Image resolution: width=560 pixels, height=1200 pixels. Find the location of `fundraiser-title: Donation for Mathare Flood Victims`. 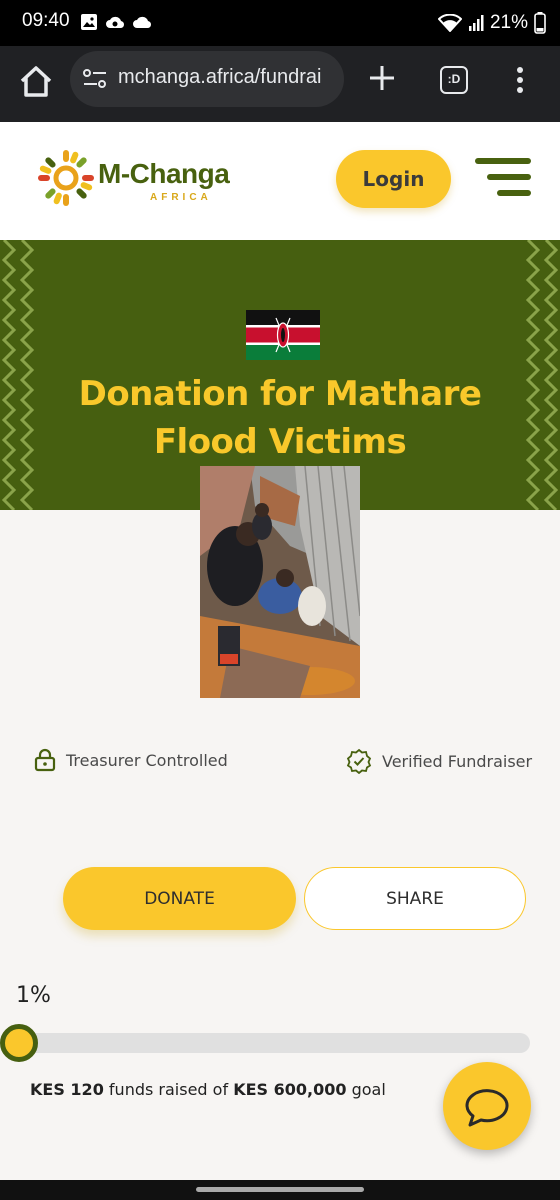

fundraiser-title: Donation for Mathare Flood Victims is located at coordinates (280, 418).